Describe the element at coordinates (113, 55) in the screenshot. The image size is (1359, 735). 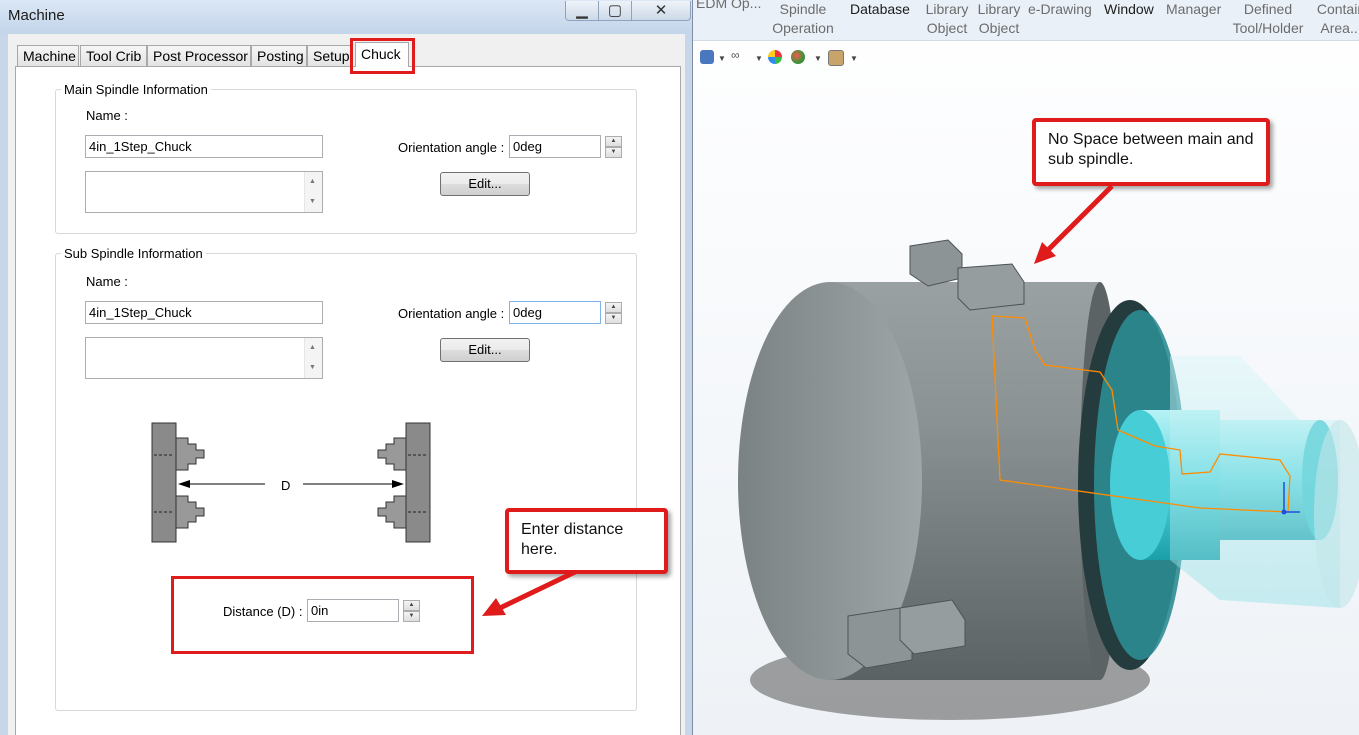
I see `tab-tool-crib: Tool Crib` at that location.